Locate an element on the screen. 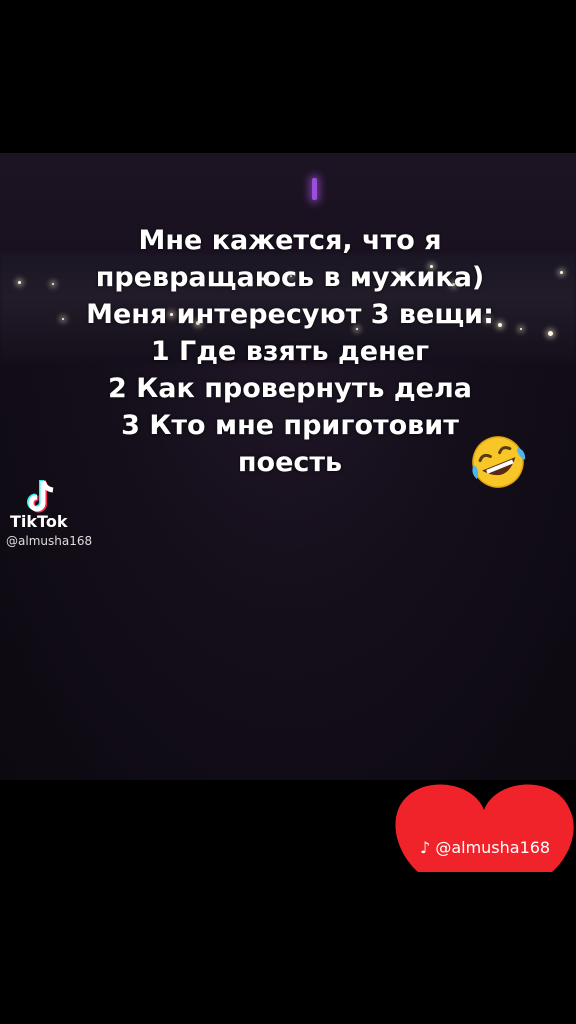 This screenshot has height=1024, width=576. tiktok-watermark: TikTok @almusha168 is located at coordinates (57, 518).